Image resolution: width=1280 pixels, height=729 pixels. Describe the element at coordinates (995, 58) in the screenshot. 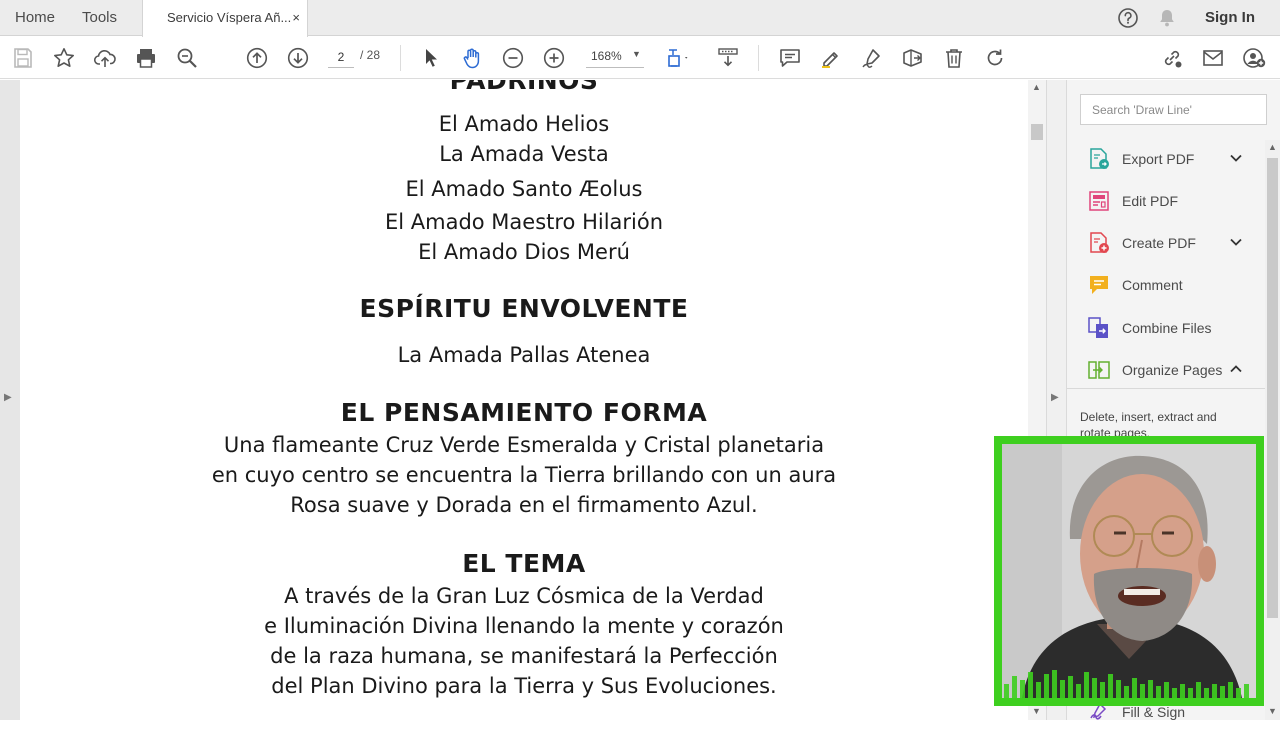

I see `rotate-icon` at that location.